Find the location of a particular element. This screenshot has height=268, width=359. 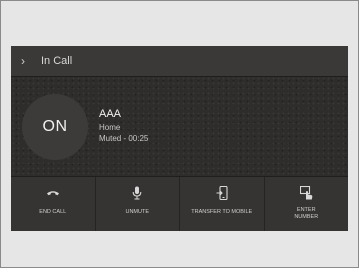

end-call-label: END CALL is located at coordinates (53, 212).